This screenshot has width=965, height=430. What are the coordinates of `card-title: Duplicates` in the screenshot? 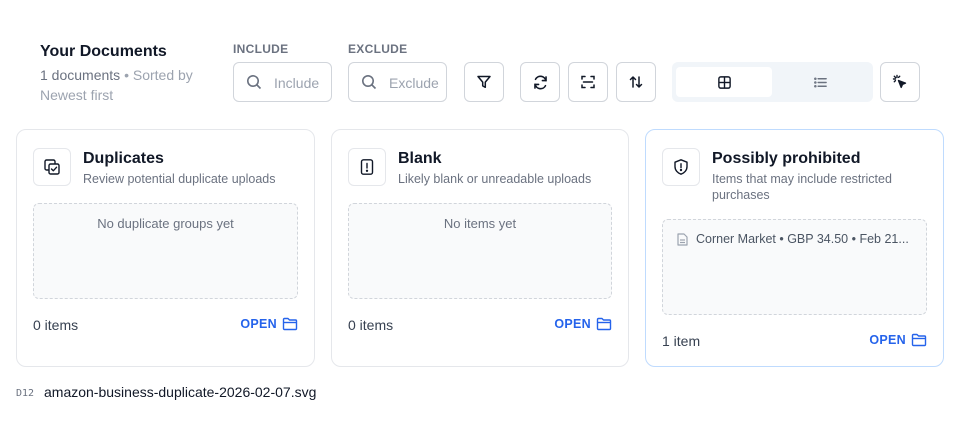 It's located at (123, 158).